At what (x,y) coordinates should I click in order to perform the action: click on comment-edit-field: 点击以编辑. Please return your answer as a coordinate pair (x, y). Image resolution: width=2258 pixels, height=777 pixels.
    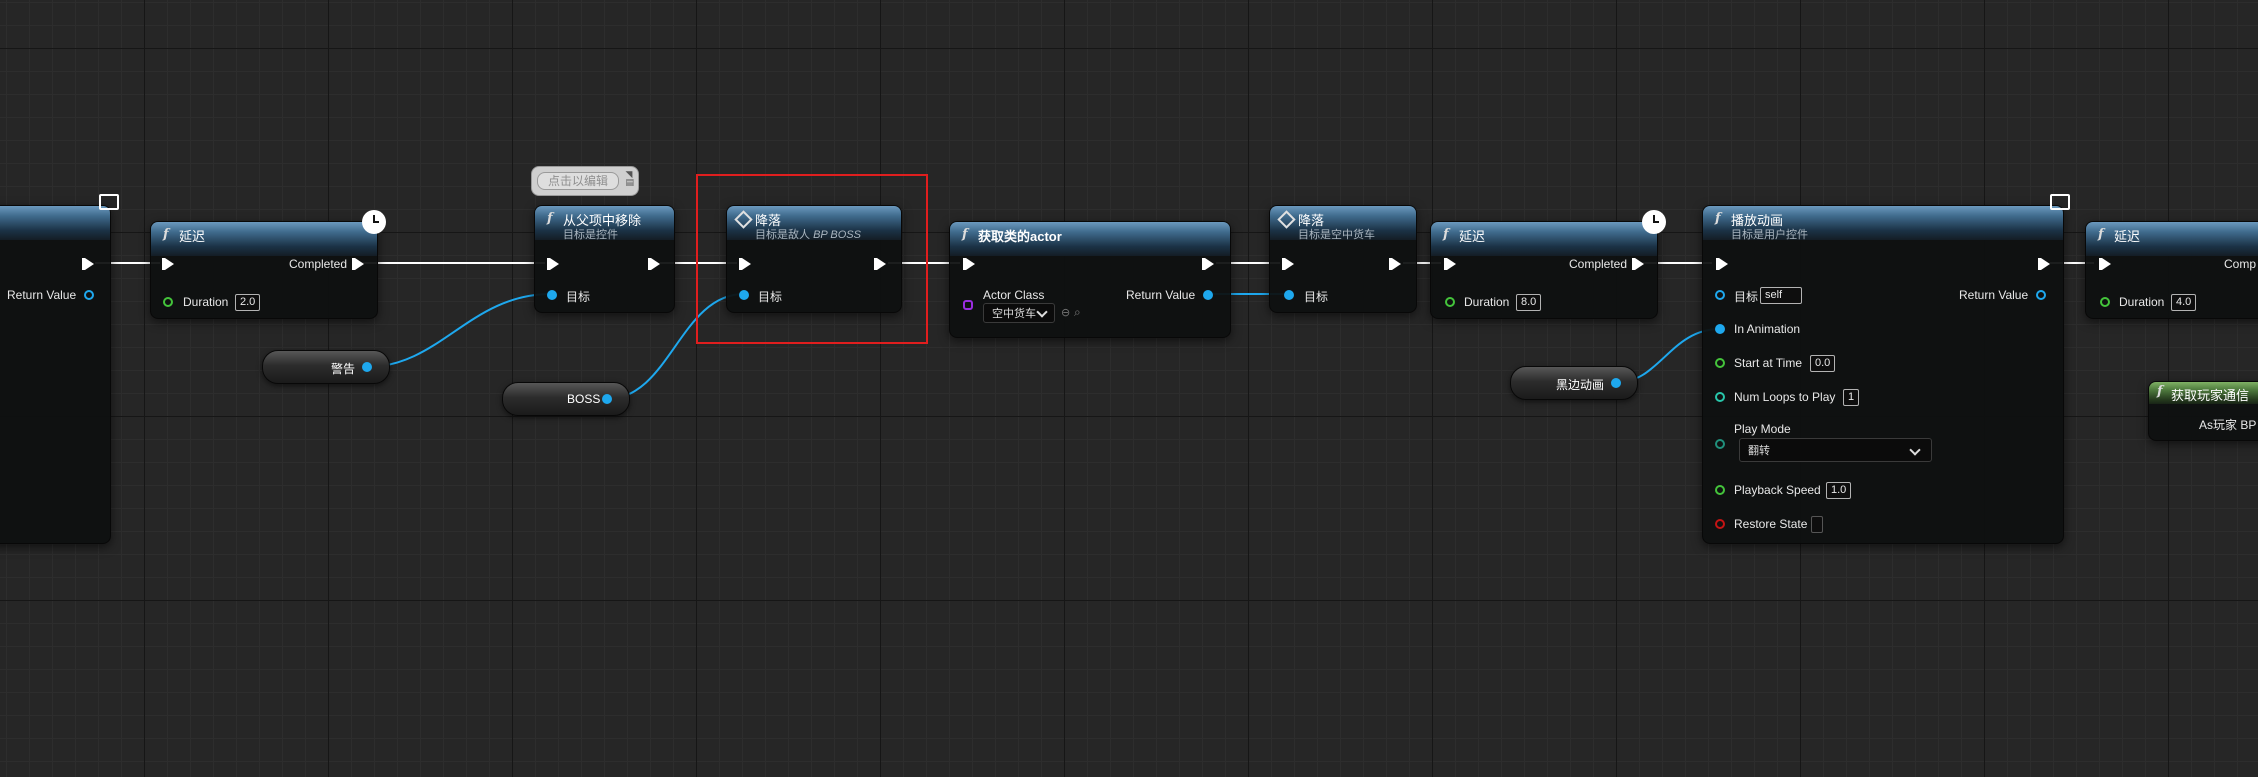
    Looking at the image, I should click on (578, 181).